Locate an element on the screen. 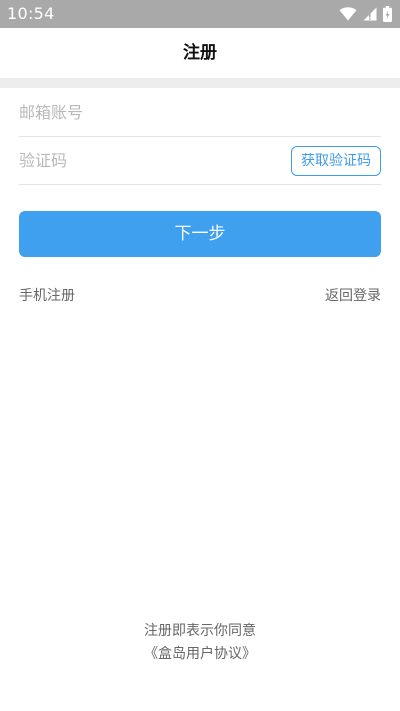 The image size is (400, 711). verification-code-input is located at coordinates (149, 160).